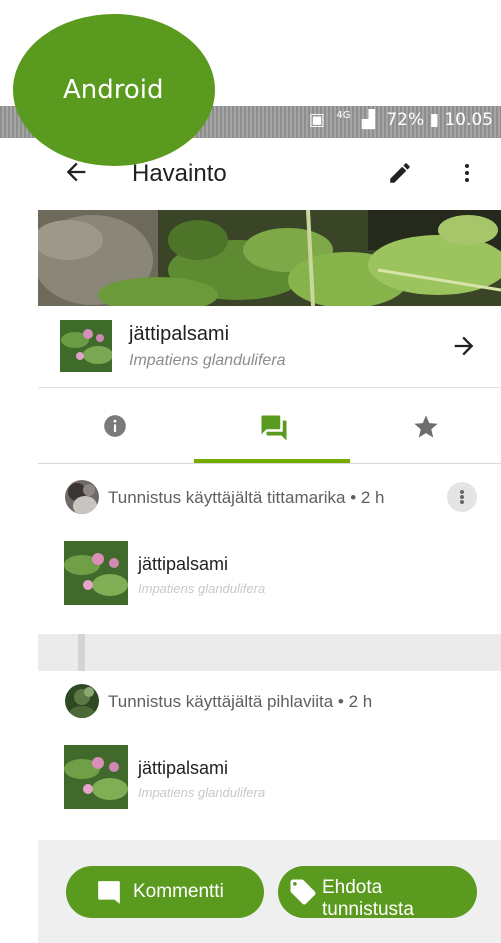 Image resolution: width=501 pixels, height=943 pixels. What do you see at coordinates (464, 346) in the screenshot?
I see `forward-arrow-icon` at bounding box center [464, 346].